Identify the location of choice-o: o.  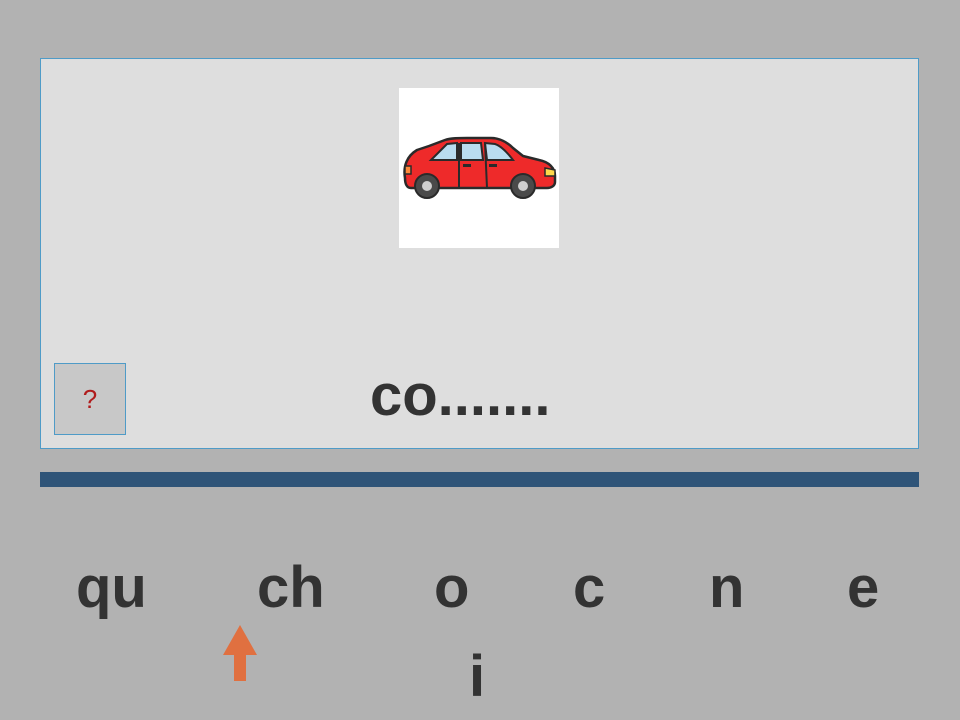
(451, 588).